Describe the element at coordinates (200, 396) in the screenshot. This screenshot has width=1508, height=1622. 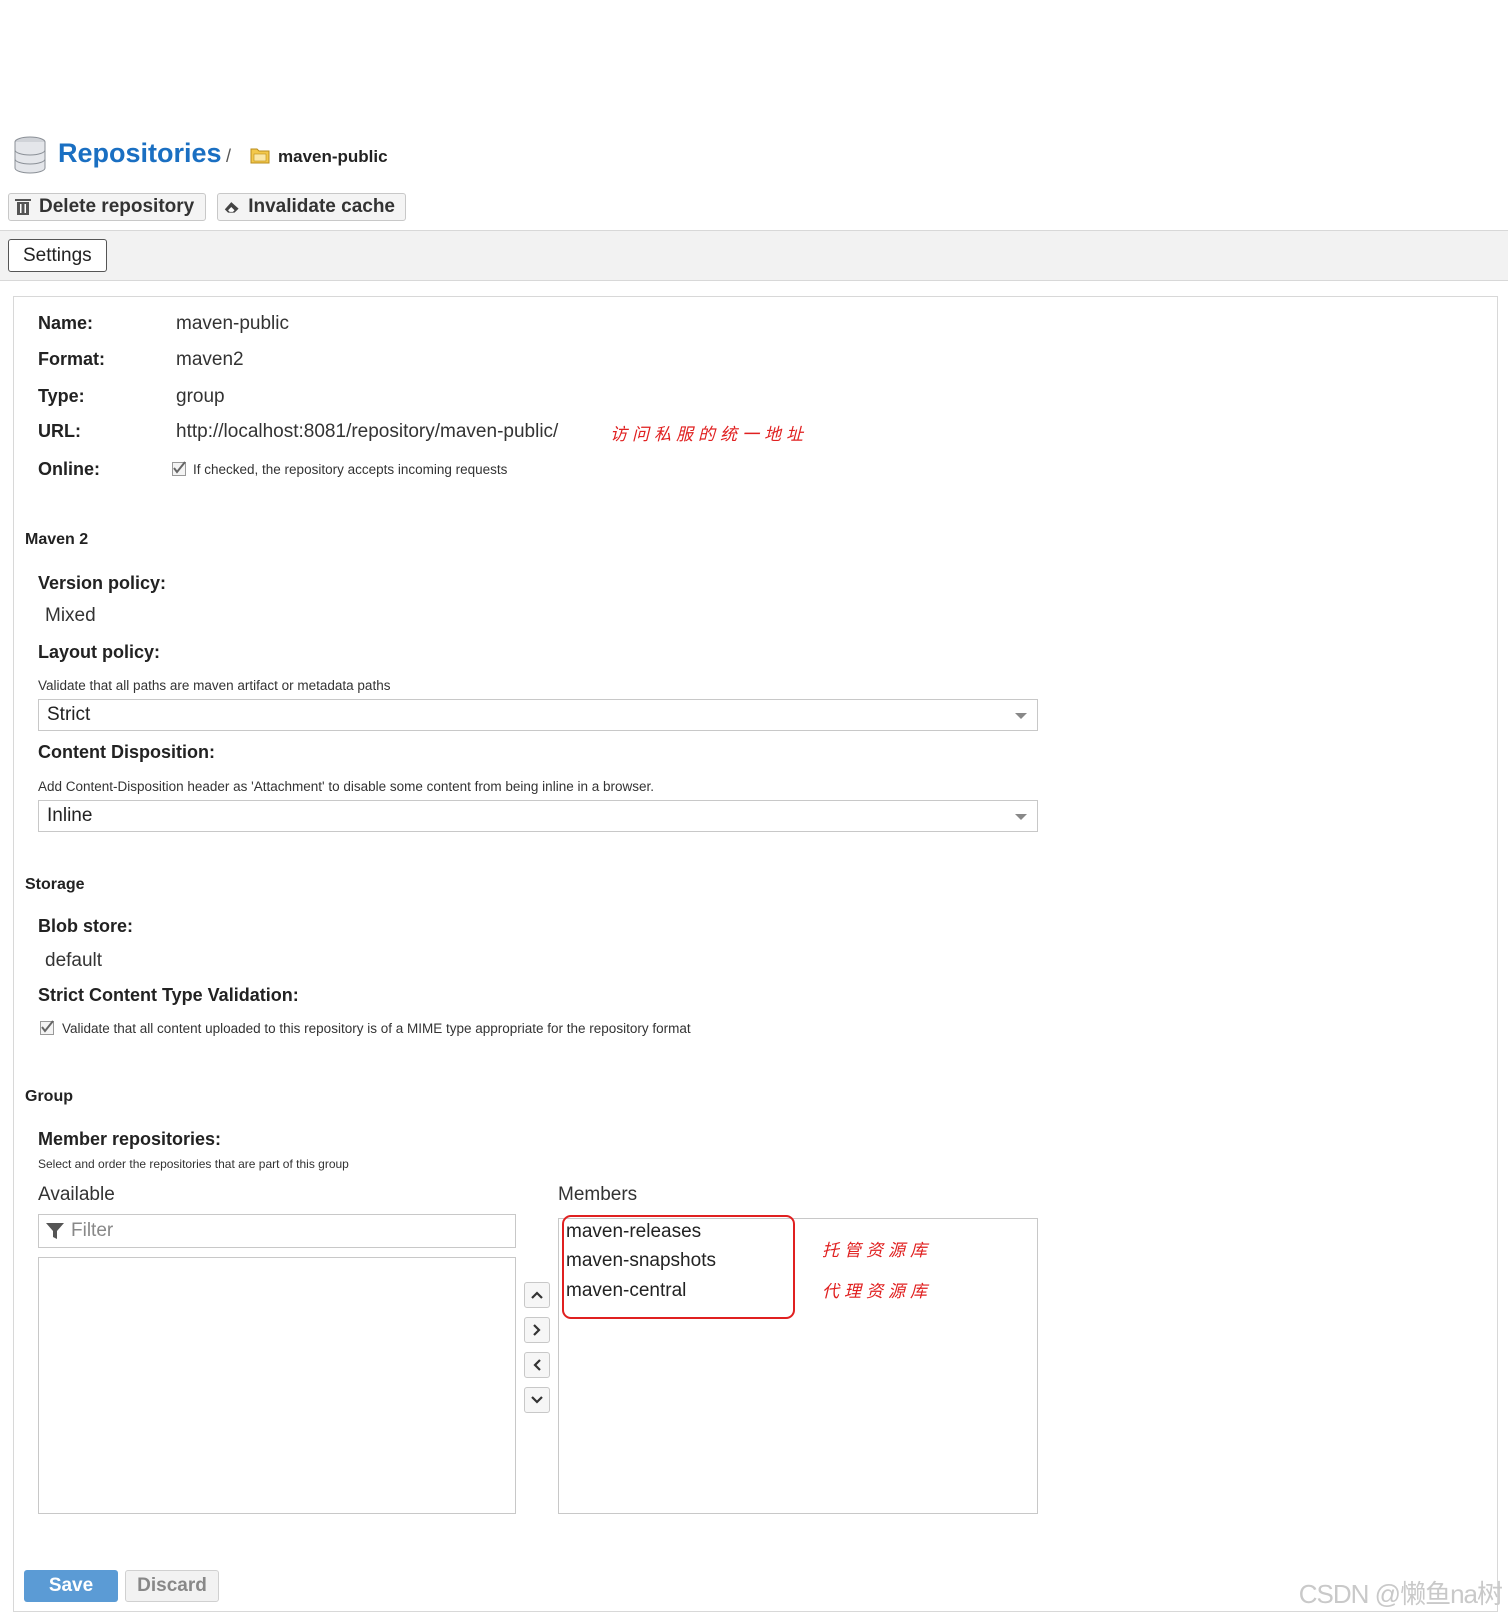
I see `type-value: group` at that location.